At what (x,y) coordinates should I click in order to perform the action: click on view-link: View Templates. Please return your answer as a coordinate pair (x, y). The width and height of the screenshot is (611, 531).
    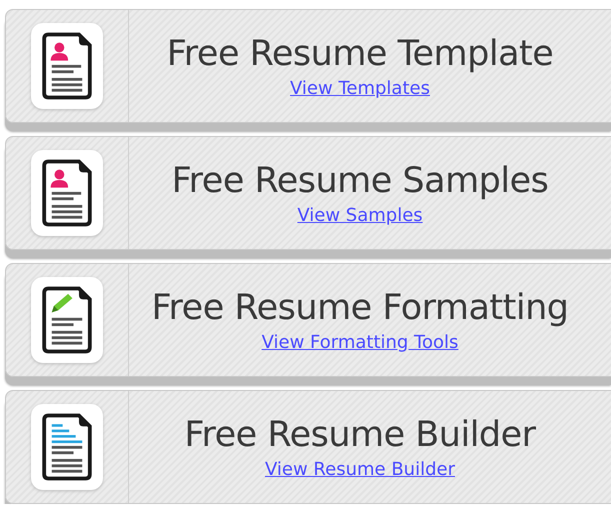
    Looking at the image, I should click on (360, 88).